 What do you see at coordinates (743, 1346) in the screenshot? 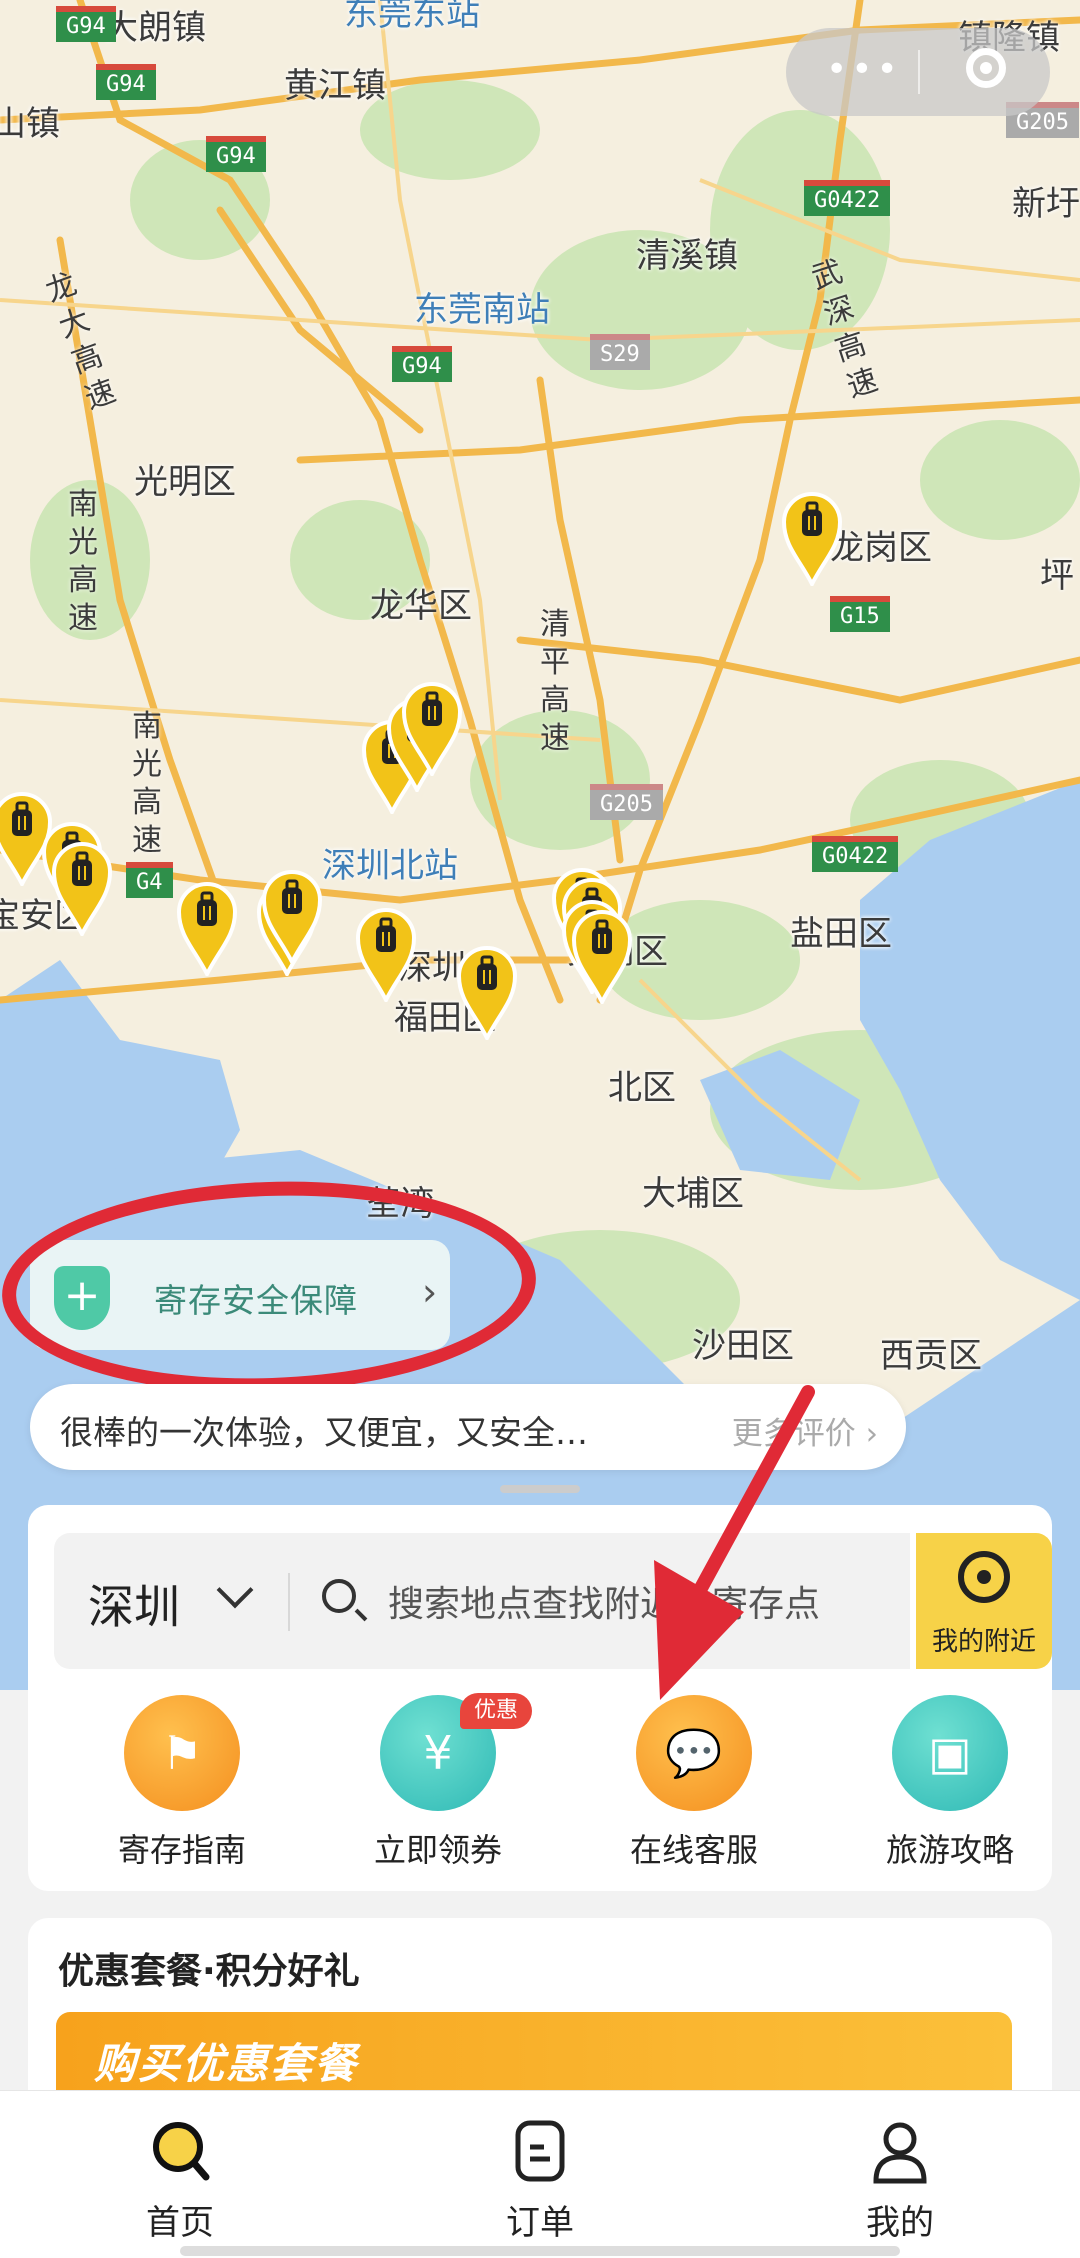
I see `map-label-21: 沙田区` at bounding box center [743, 1346].